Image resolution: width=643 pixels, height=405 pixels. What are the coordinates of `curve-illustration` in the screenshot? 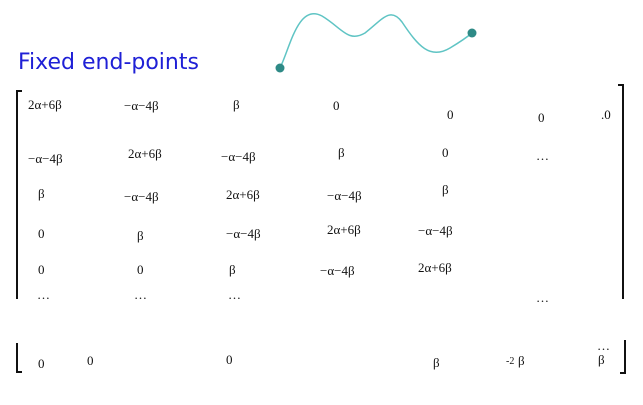 It's located at (376, 43).